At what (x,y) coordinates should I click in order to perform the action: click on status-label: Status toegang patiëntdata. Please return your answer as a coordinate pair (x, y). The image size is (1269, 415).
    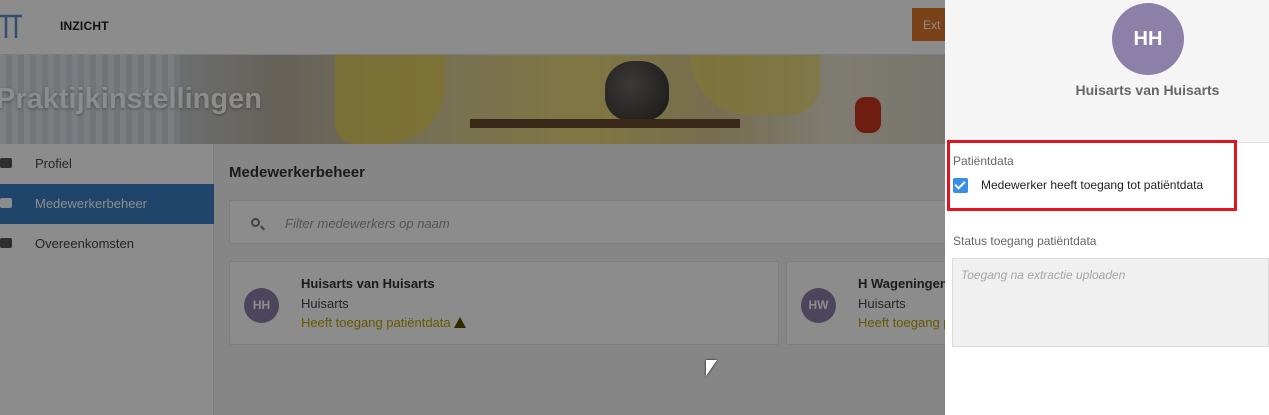
    Looking at the image, I should click on (1025, 241).